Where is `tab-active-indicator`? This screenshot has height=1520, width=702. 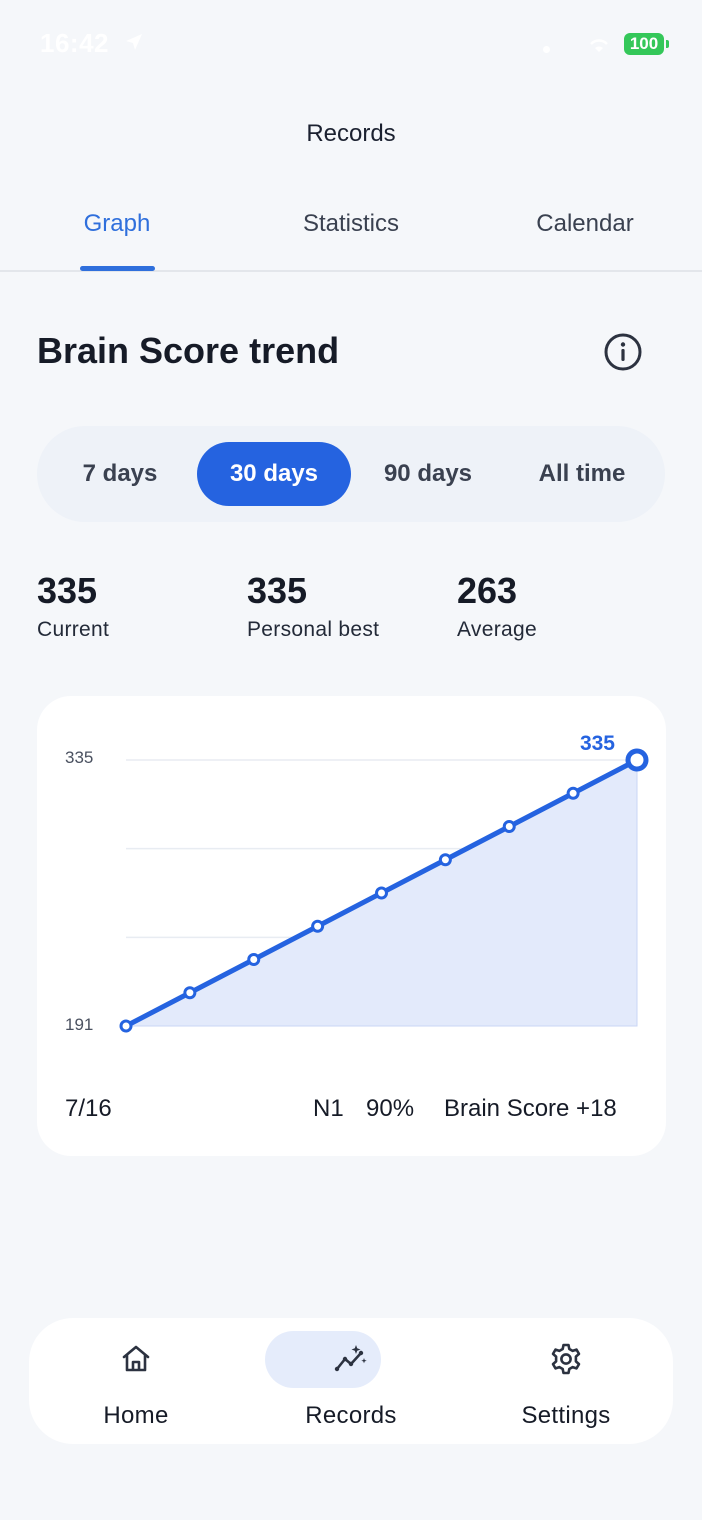 tab-active-indicator is located at coordinates (117, 268).